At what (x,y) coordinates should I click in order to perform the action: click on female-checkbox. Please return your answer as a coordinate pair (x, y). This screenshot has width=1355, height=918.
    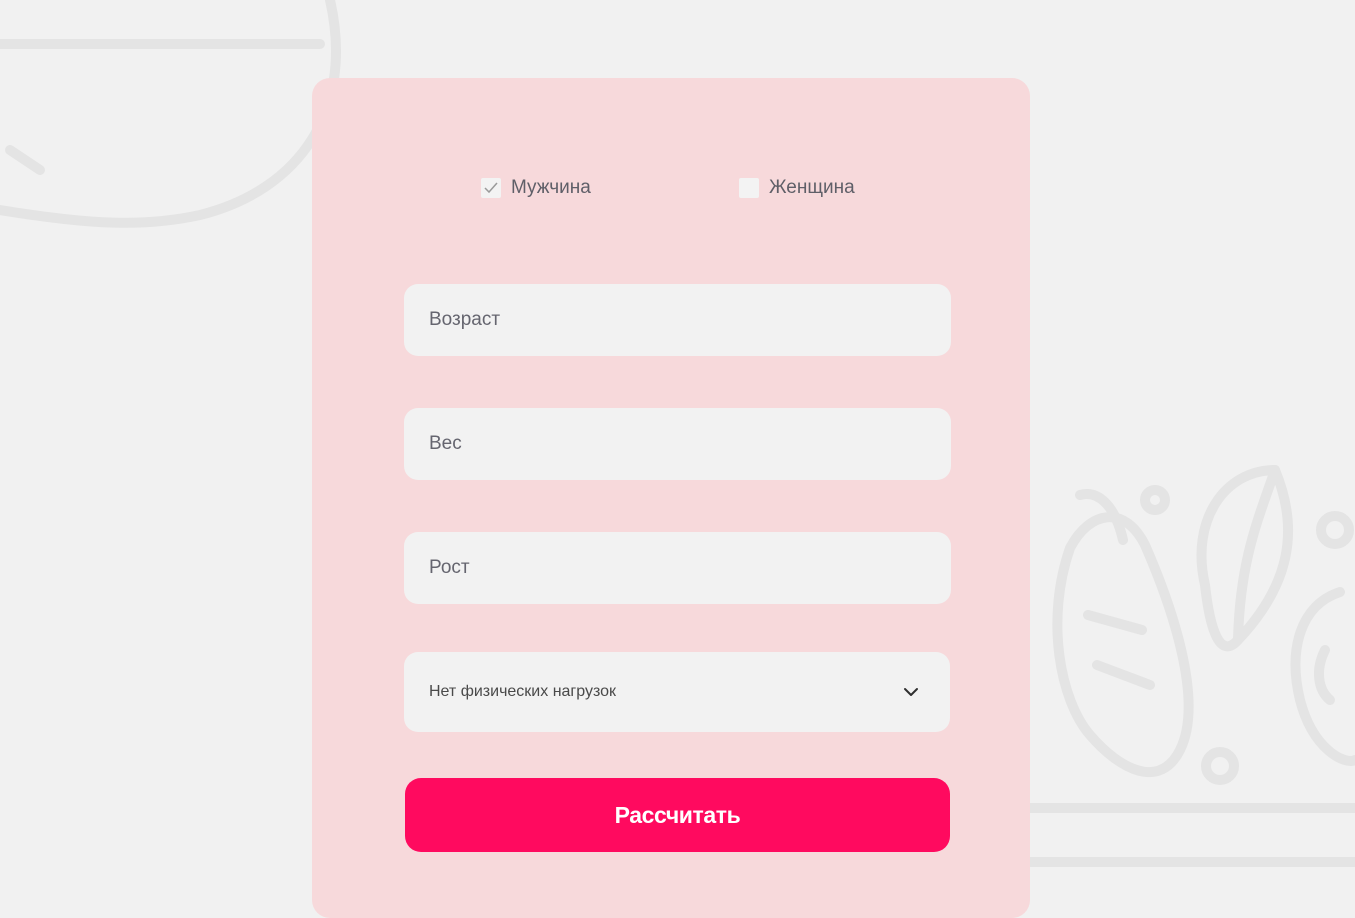
    Looking at the image, I should click on (749, 188).